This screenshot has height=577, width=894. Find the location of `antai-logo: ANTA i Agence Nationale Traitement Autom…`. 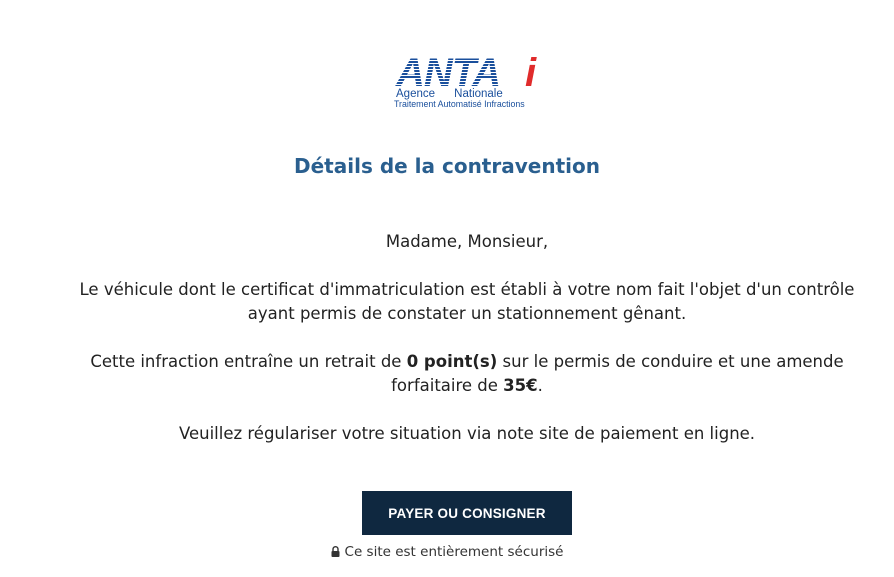

antai-logo: ANTA i Agence Nationale Traitement Autom… is located at coordinates (468, 81).